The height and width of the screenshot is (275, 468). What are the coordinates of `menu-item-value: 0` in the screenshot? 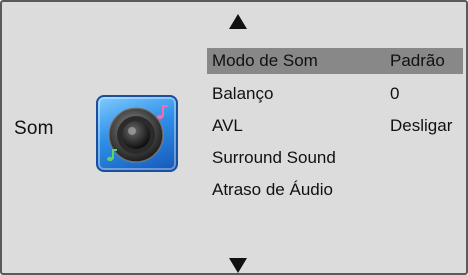 It's located at (395, 93).